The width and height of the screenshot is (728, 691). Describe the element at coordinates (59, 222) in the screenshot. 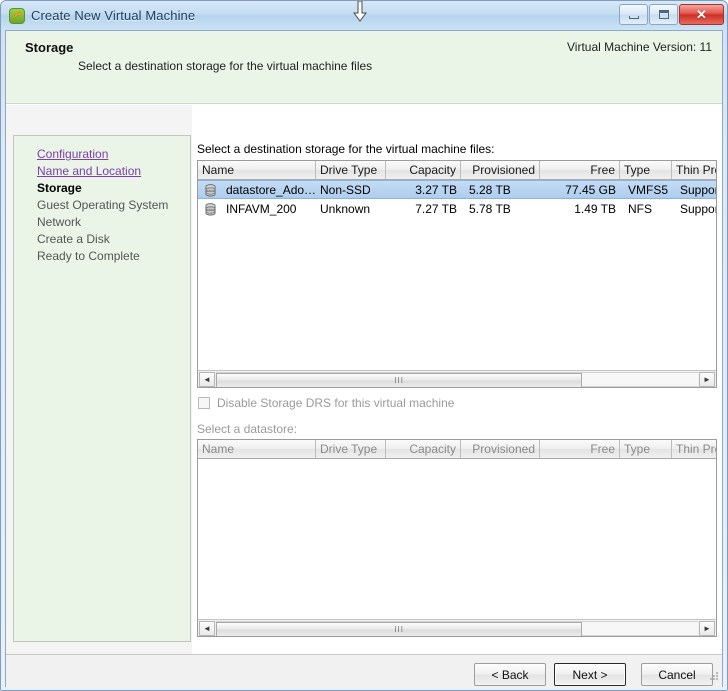

I see `sidebar-item-network: Network` at that location.